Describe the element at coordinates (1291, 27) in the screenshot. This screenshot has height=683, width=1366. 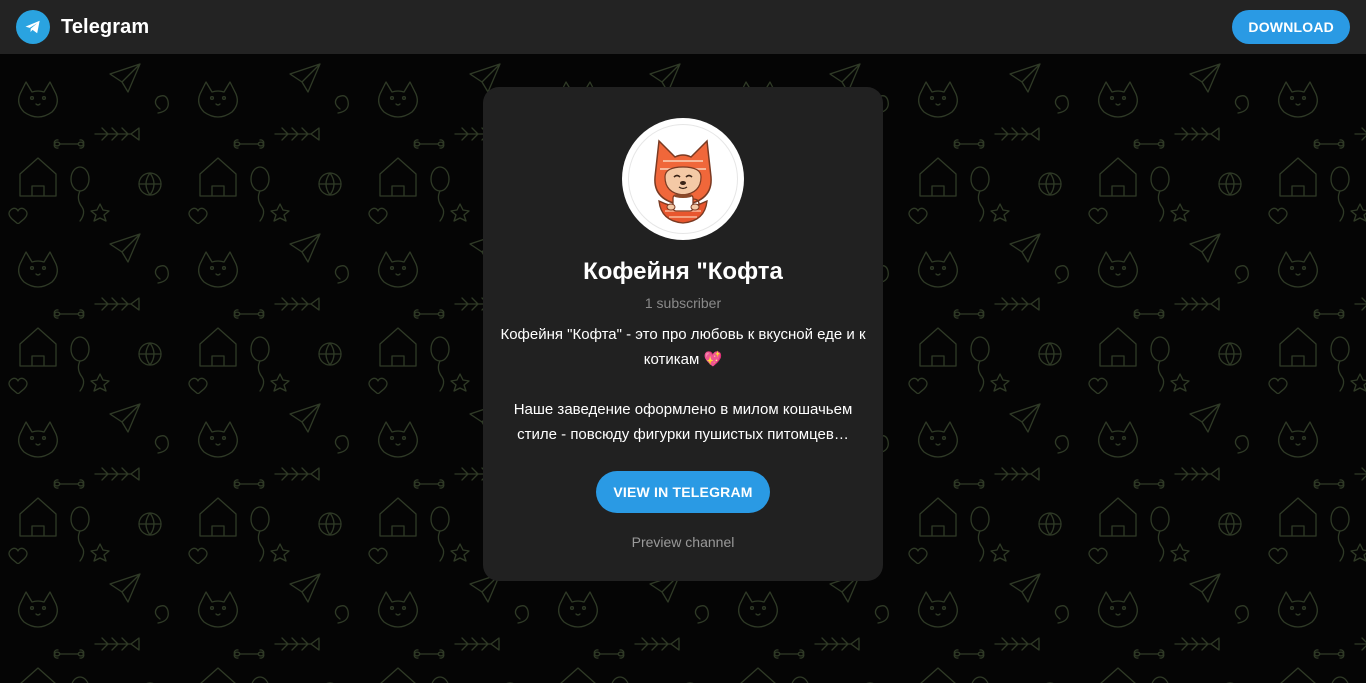
I see `download-button: DOWNLOAD` at that location.